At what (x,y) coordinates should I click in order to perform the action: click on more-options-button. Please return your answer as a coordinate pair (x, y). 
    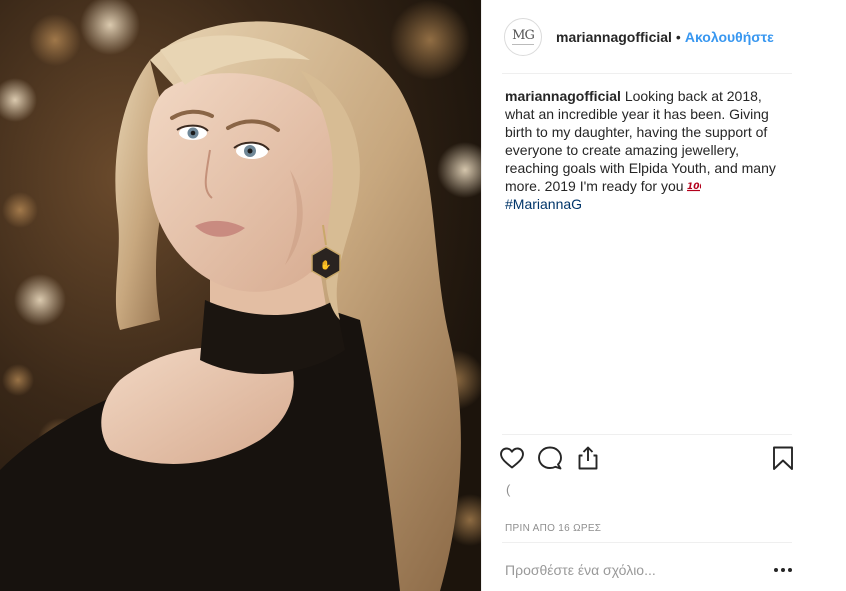
    Looking at the image, I should click on (783, 570).